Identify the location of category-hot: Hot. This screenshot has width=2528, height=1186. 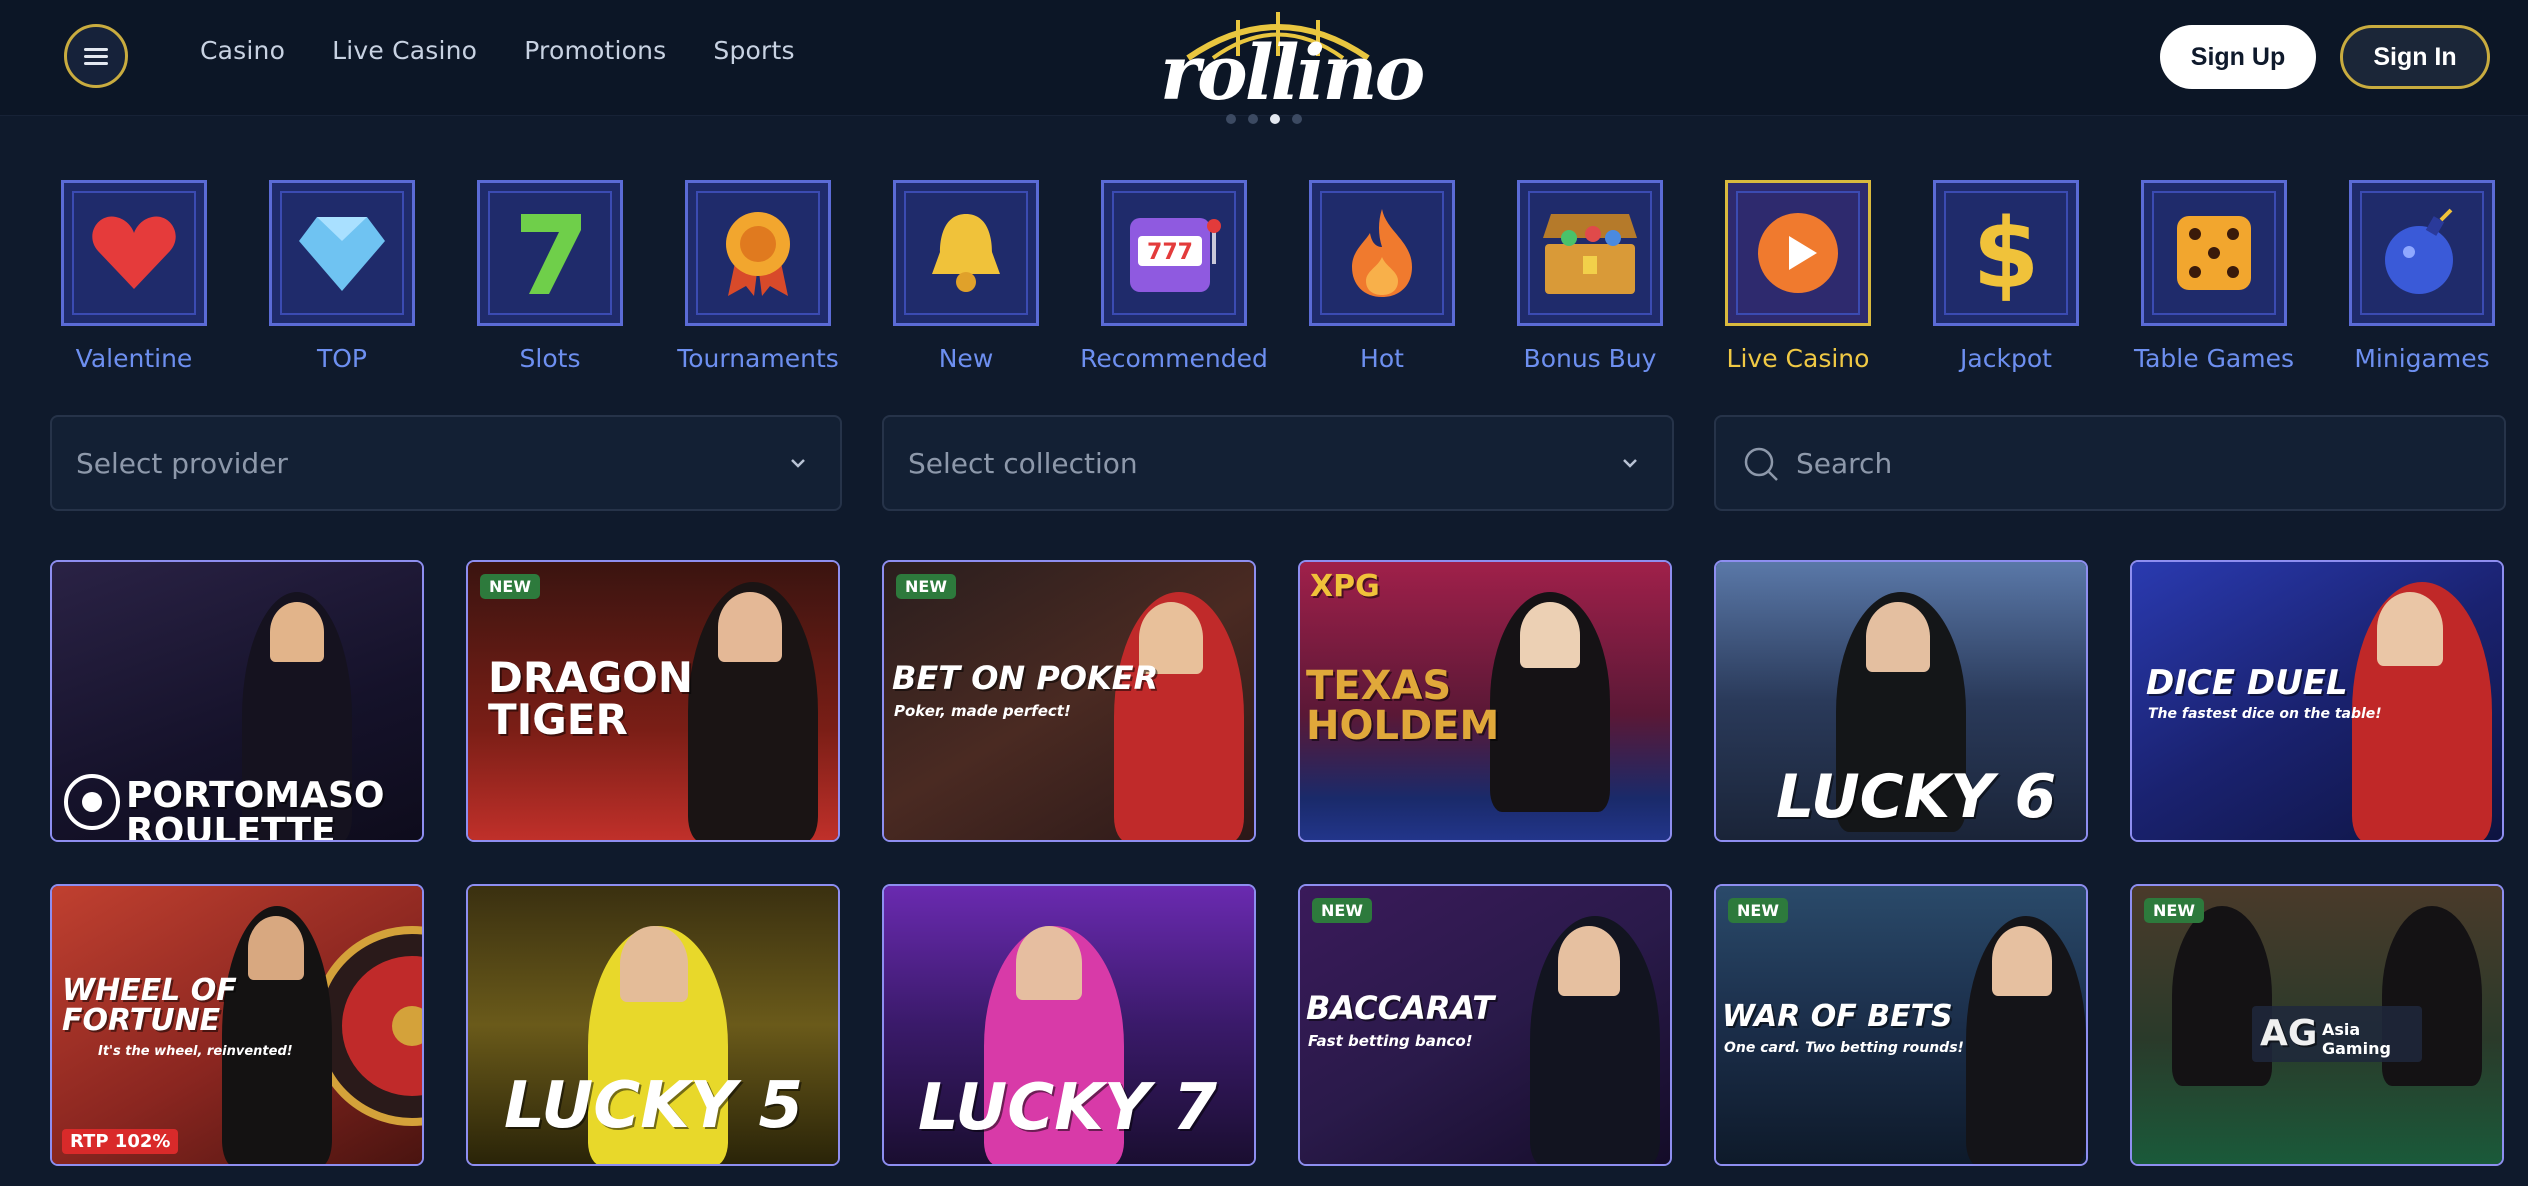
(1382, 276).